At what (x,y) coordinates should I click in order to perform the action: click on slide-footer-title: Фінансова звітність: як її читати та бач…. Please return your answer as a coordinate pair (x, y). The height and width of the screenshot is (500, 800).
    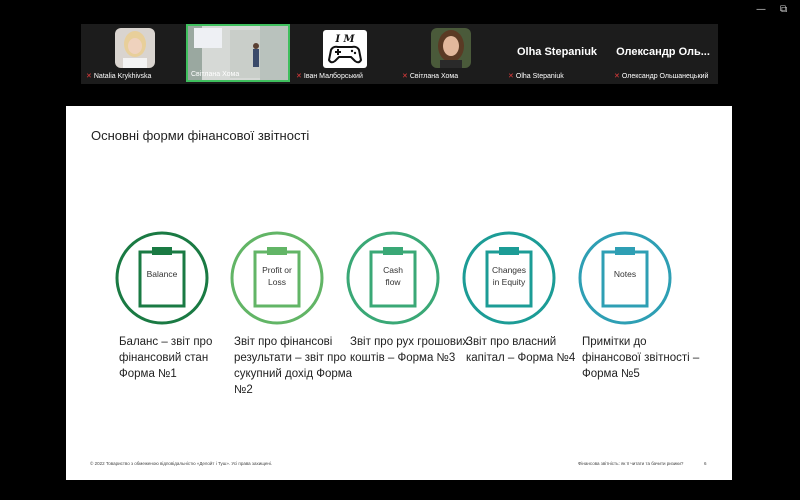
    Looking at the image, I should click on (631, 463).